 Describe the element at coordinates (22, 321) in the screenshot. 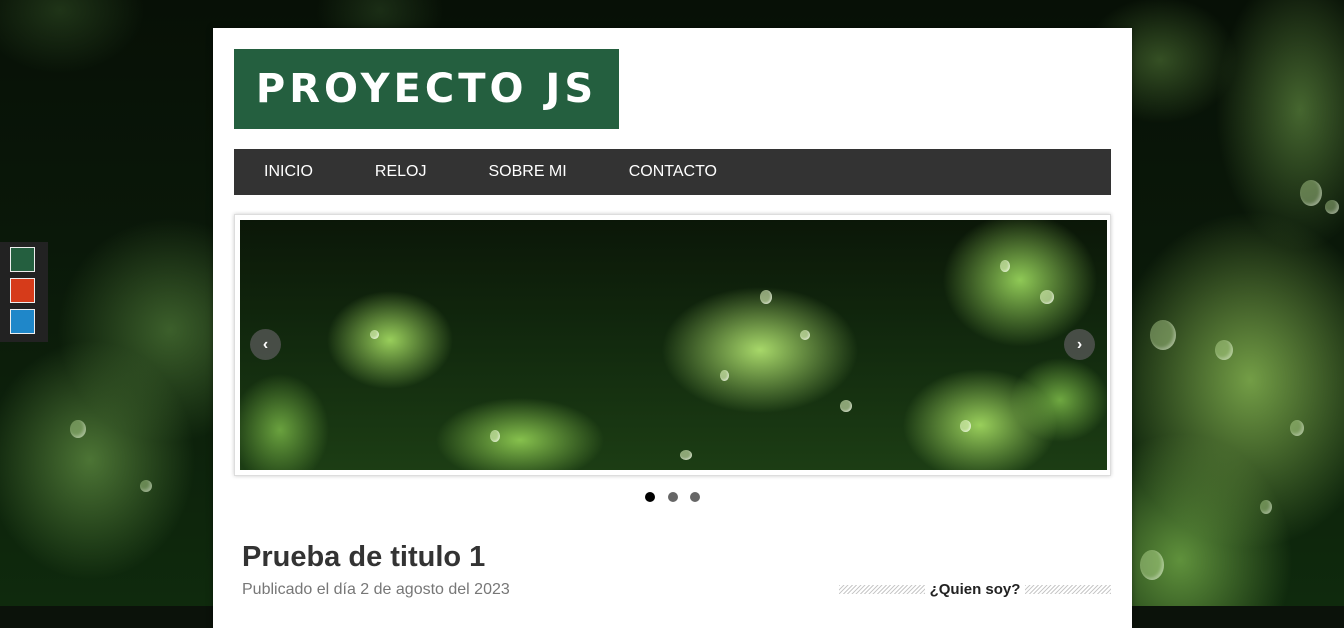

I see `theme-swatch-blue` at that location.